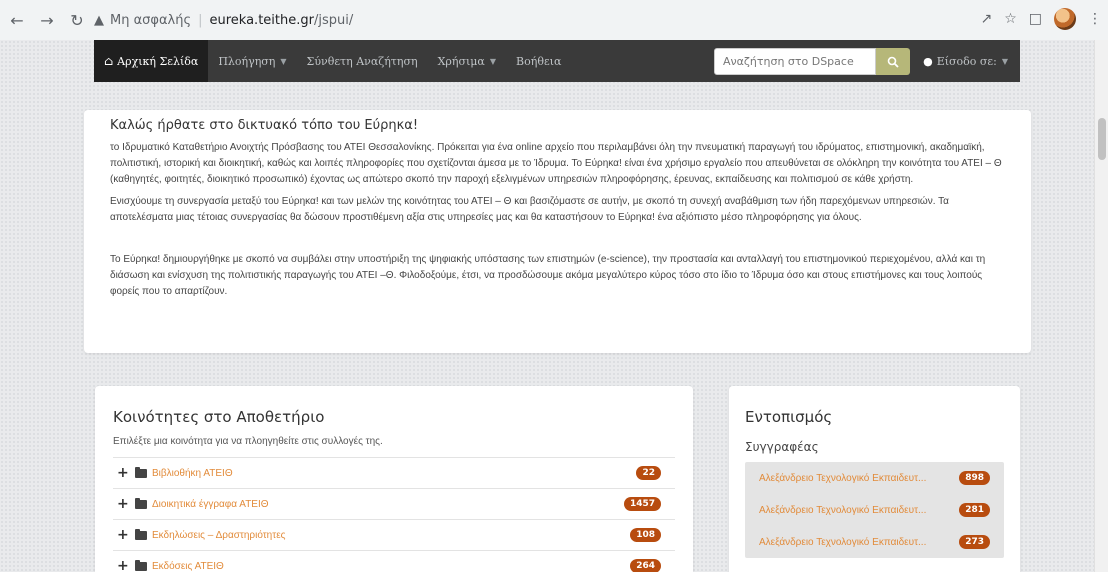  I want to click on login-label: Είσοδο σε:, so click(966, 61).